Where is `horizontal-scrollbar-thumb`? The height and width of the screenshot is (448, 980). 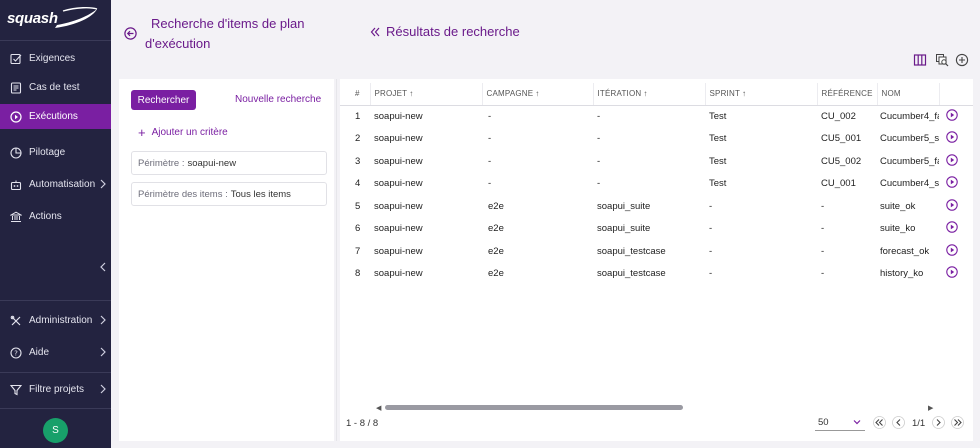 horizontal-scrollbar-thumb is located at coordinates (534, 407).